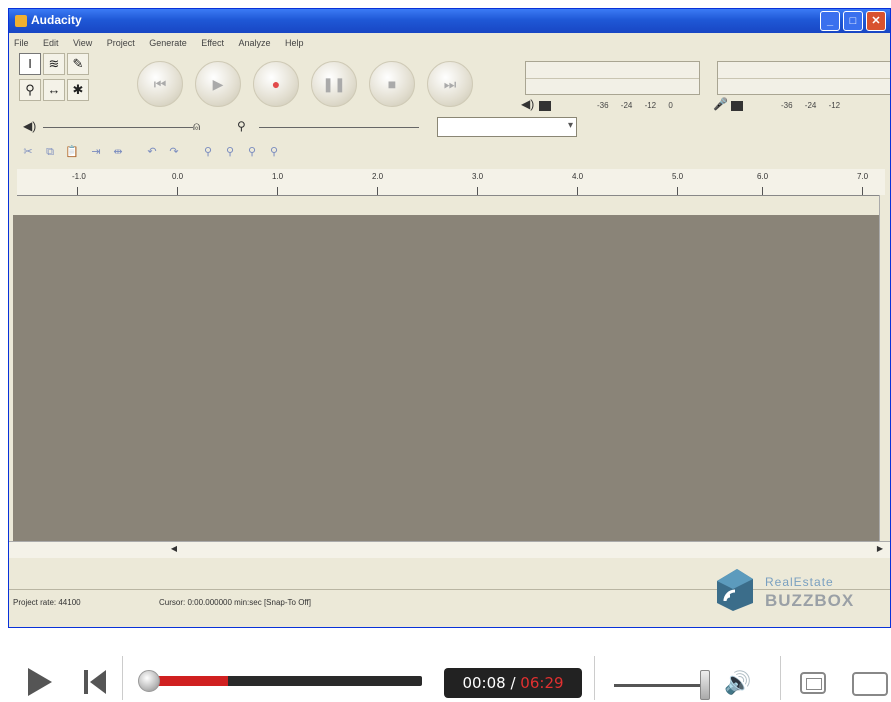  Describe the element at coordinates (78, 64) in the screenshot. I see `draw-tool-icon: ✎` at that location.